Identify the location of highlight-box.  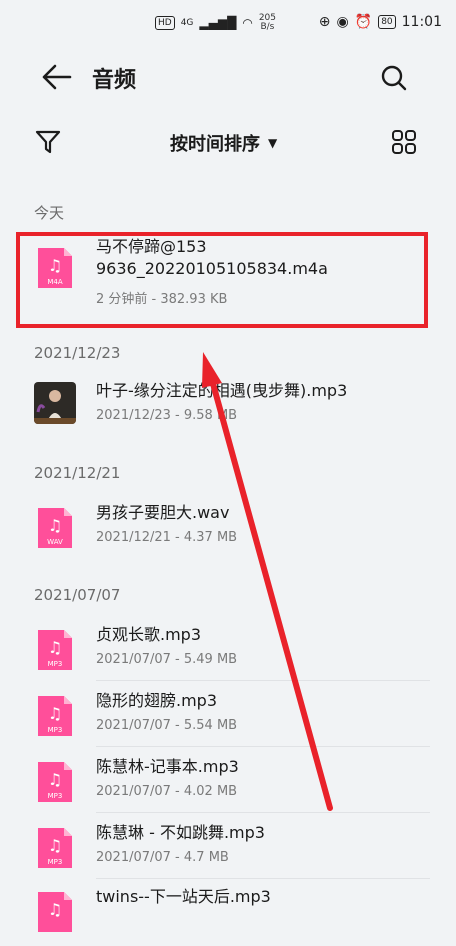
(222, 280).